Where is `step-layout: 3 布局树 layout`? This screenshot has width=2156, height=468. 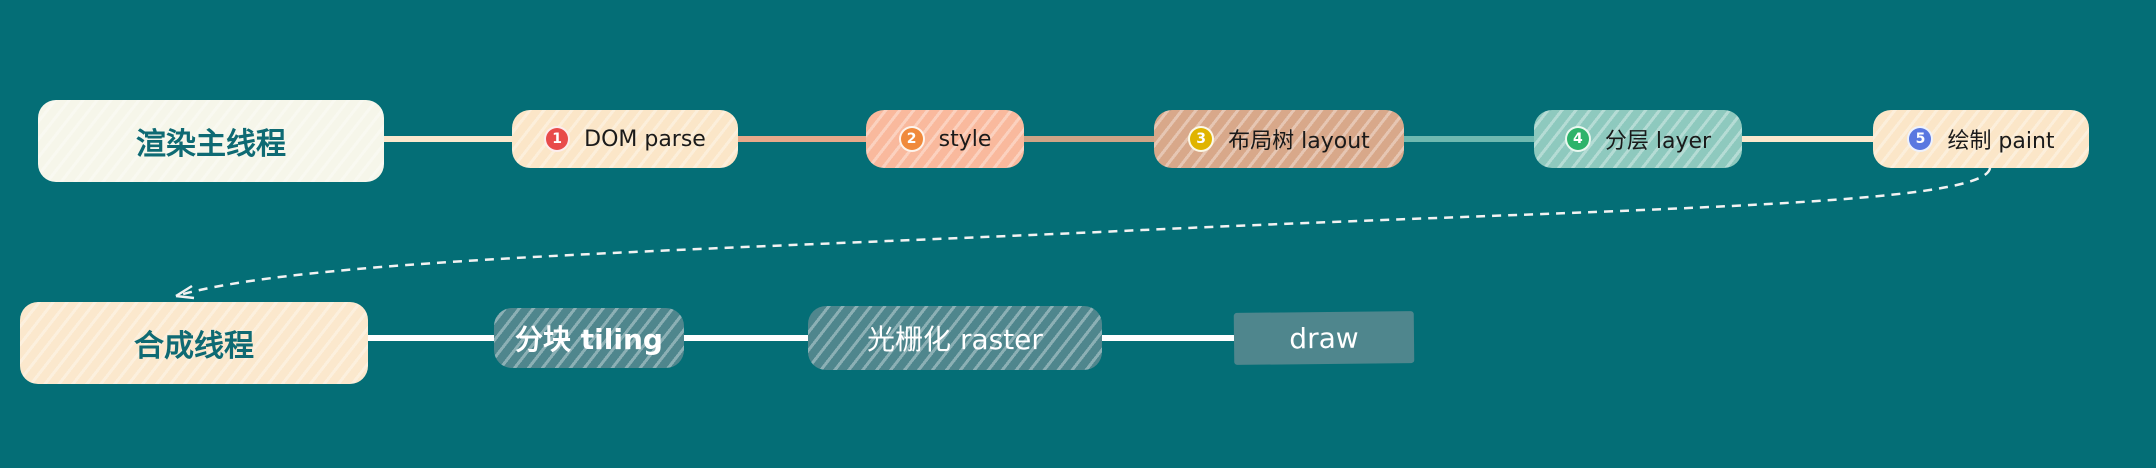 step-layout: 3 布局树 layout is located at coordinates (1279, 139).